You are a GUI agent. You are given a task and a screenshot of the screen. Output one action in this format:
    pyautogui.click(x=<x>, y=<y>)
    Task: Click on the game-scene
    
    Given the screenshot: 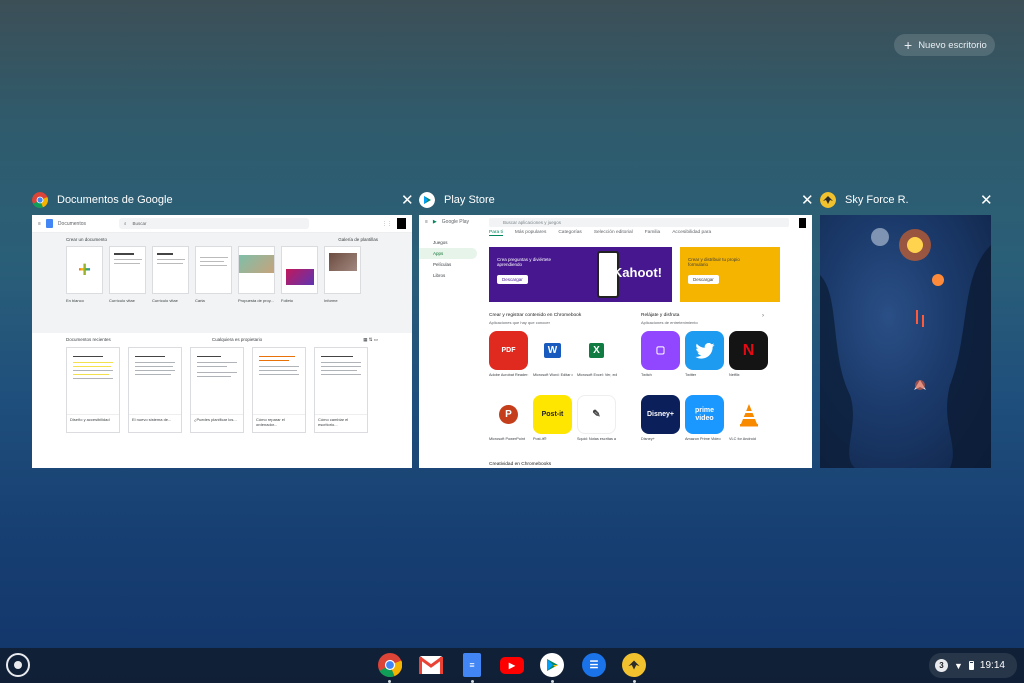 What is the action you would take?
    pyautogui.click(x=905, y=348)
    